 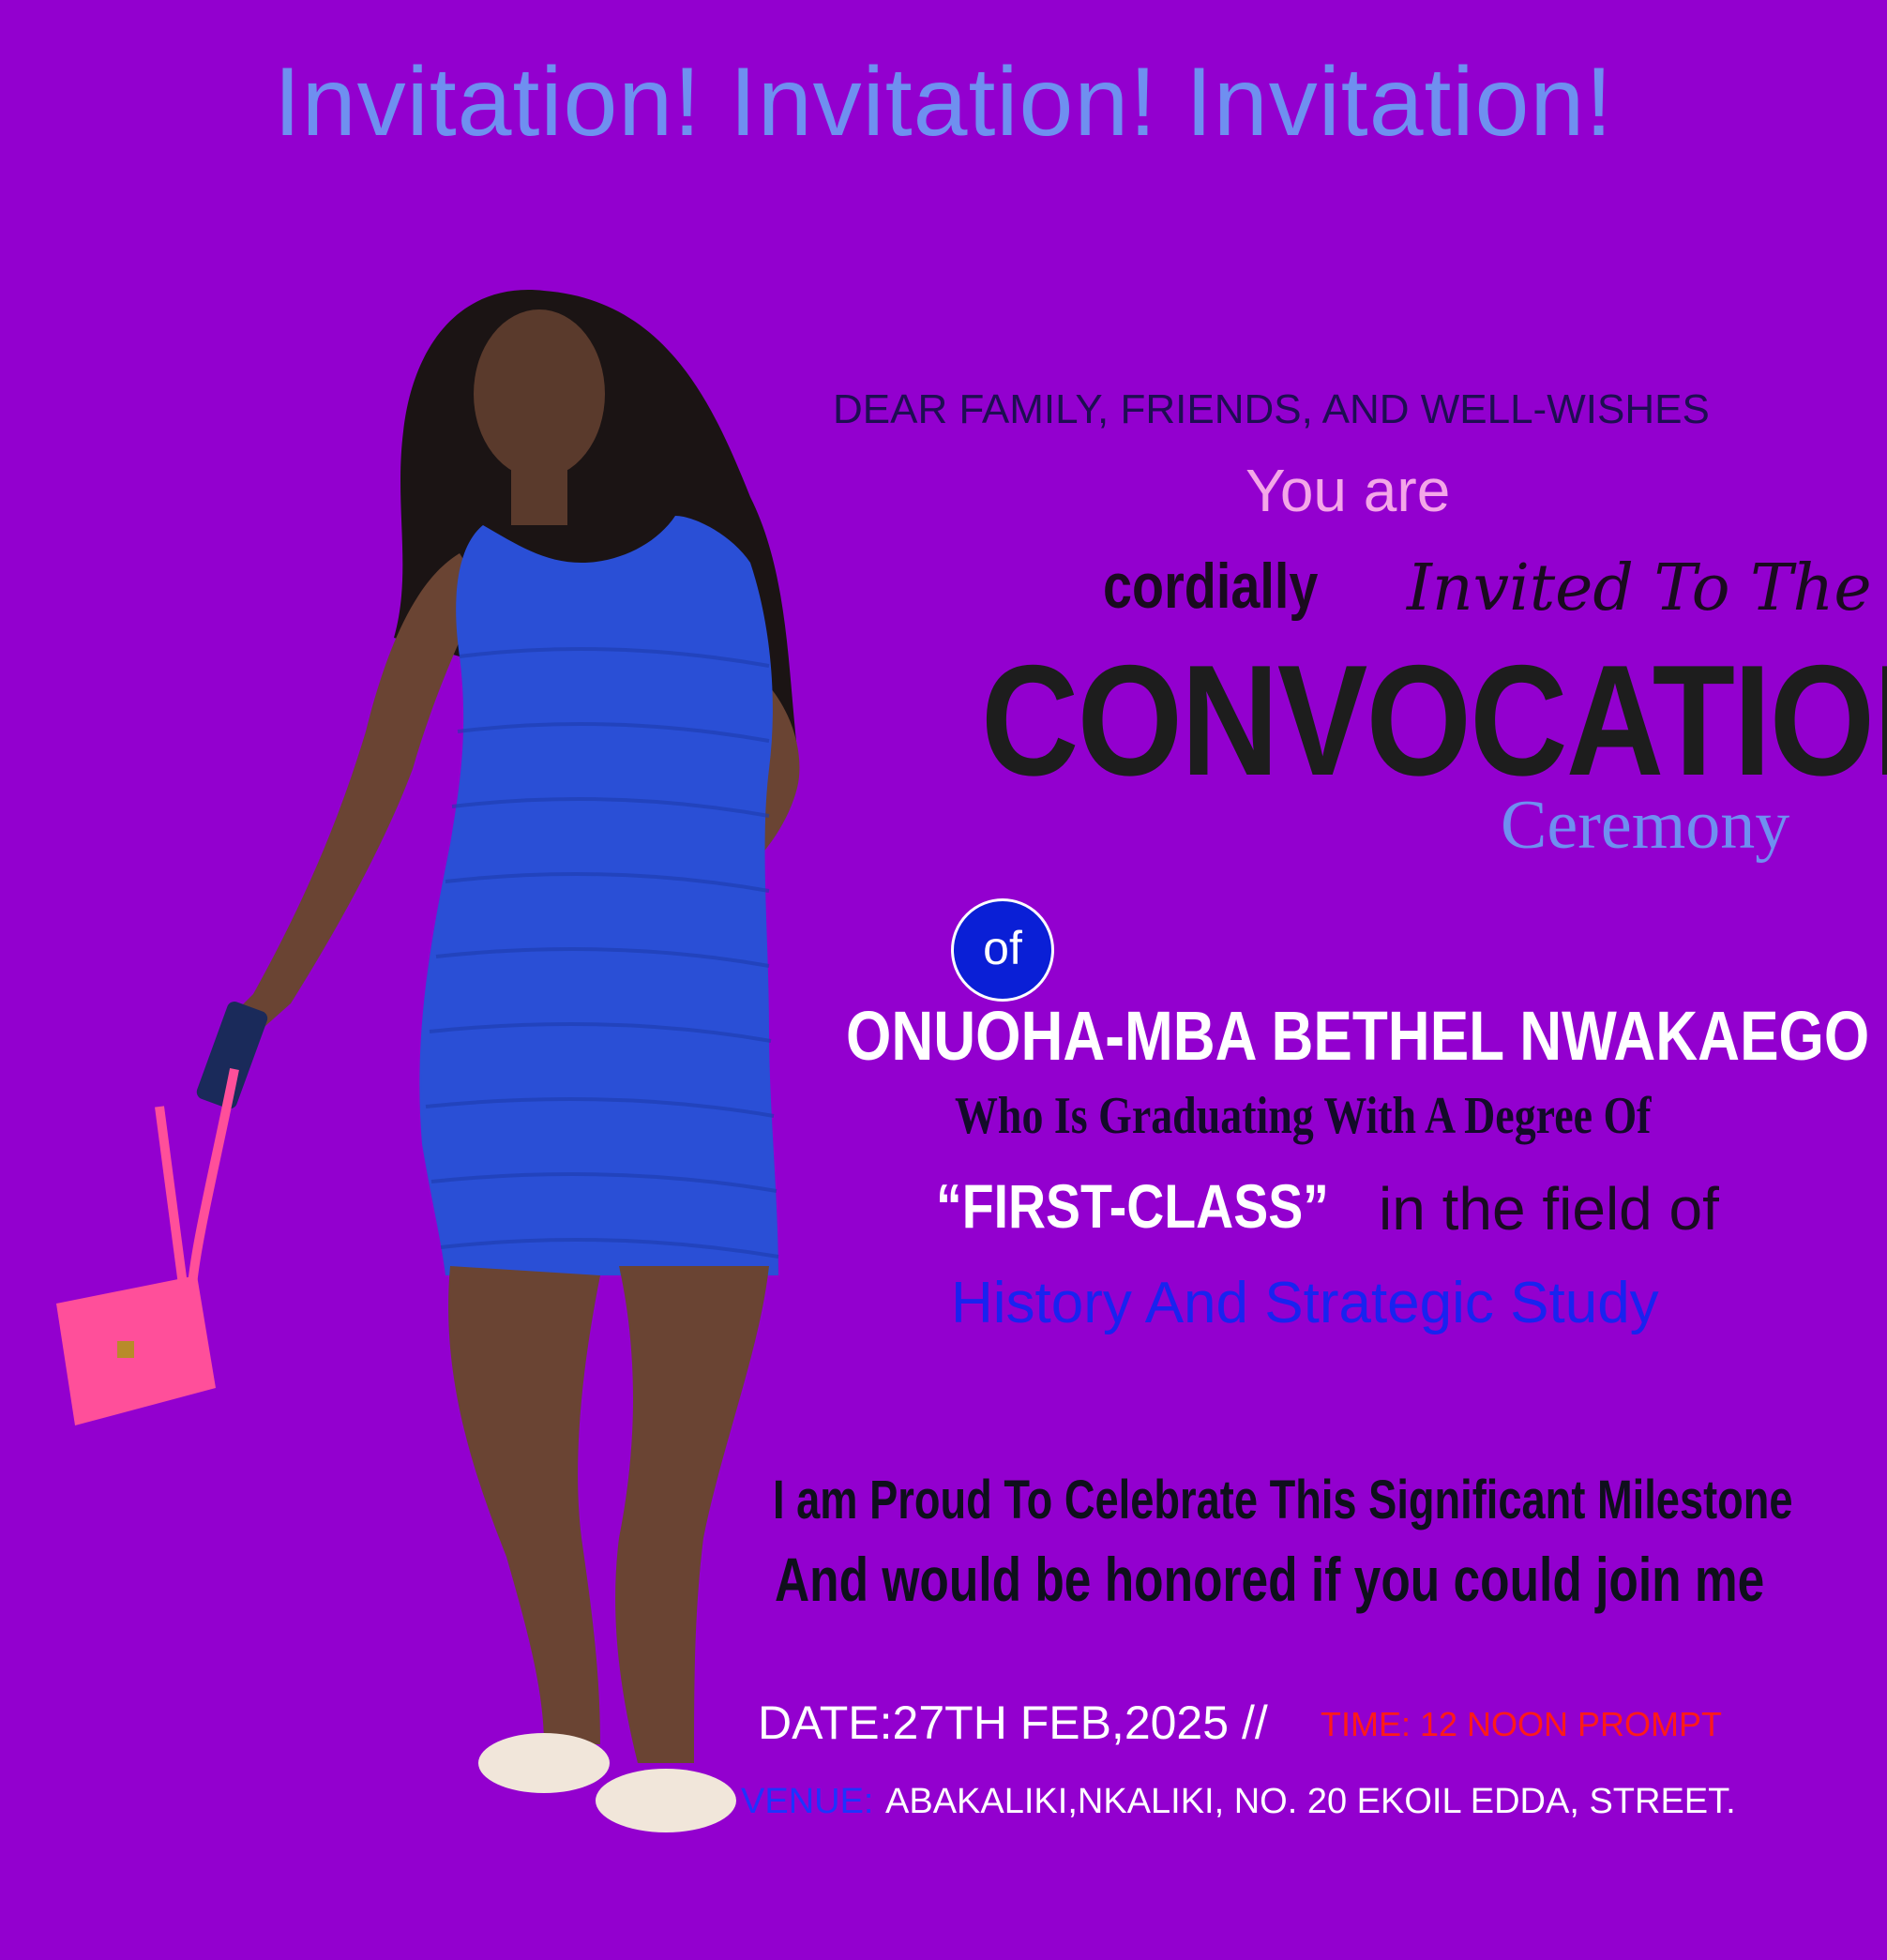 I want to click on event-date: DATE:27TH FEB,2025 //, so click(x=1013, y=1722).